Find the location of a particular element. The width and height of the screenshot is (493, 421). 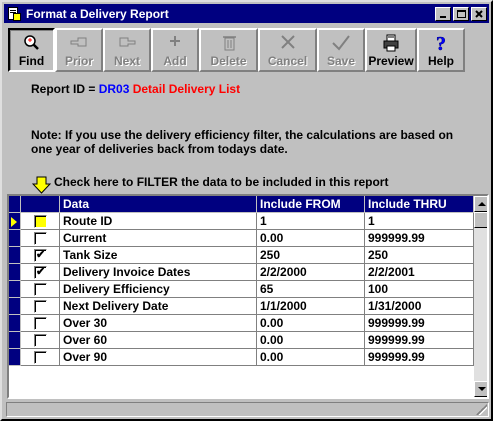

question-icon: ? is located at coordinates (441, 43).